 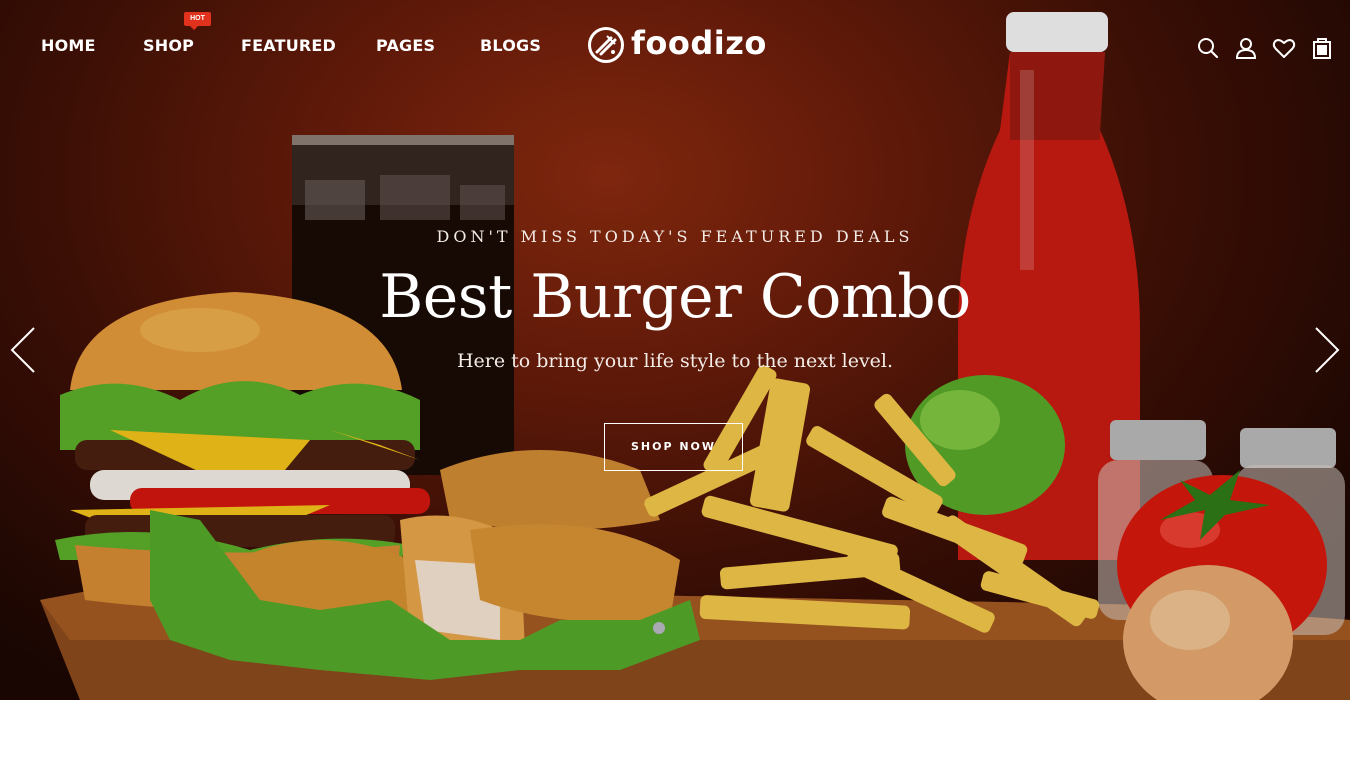 I want to click on nav-blogs: BLOGS, so click(x=510, y=45).